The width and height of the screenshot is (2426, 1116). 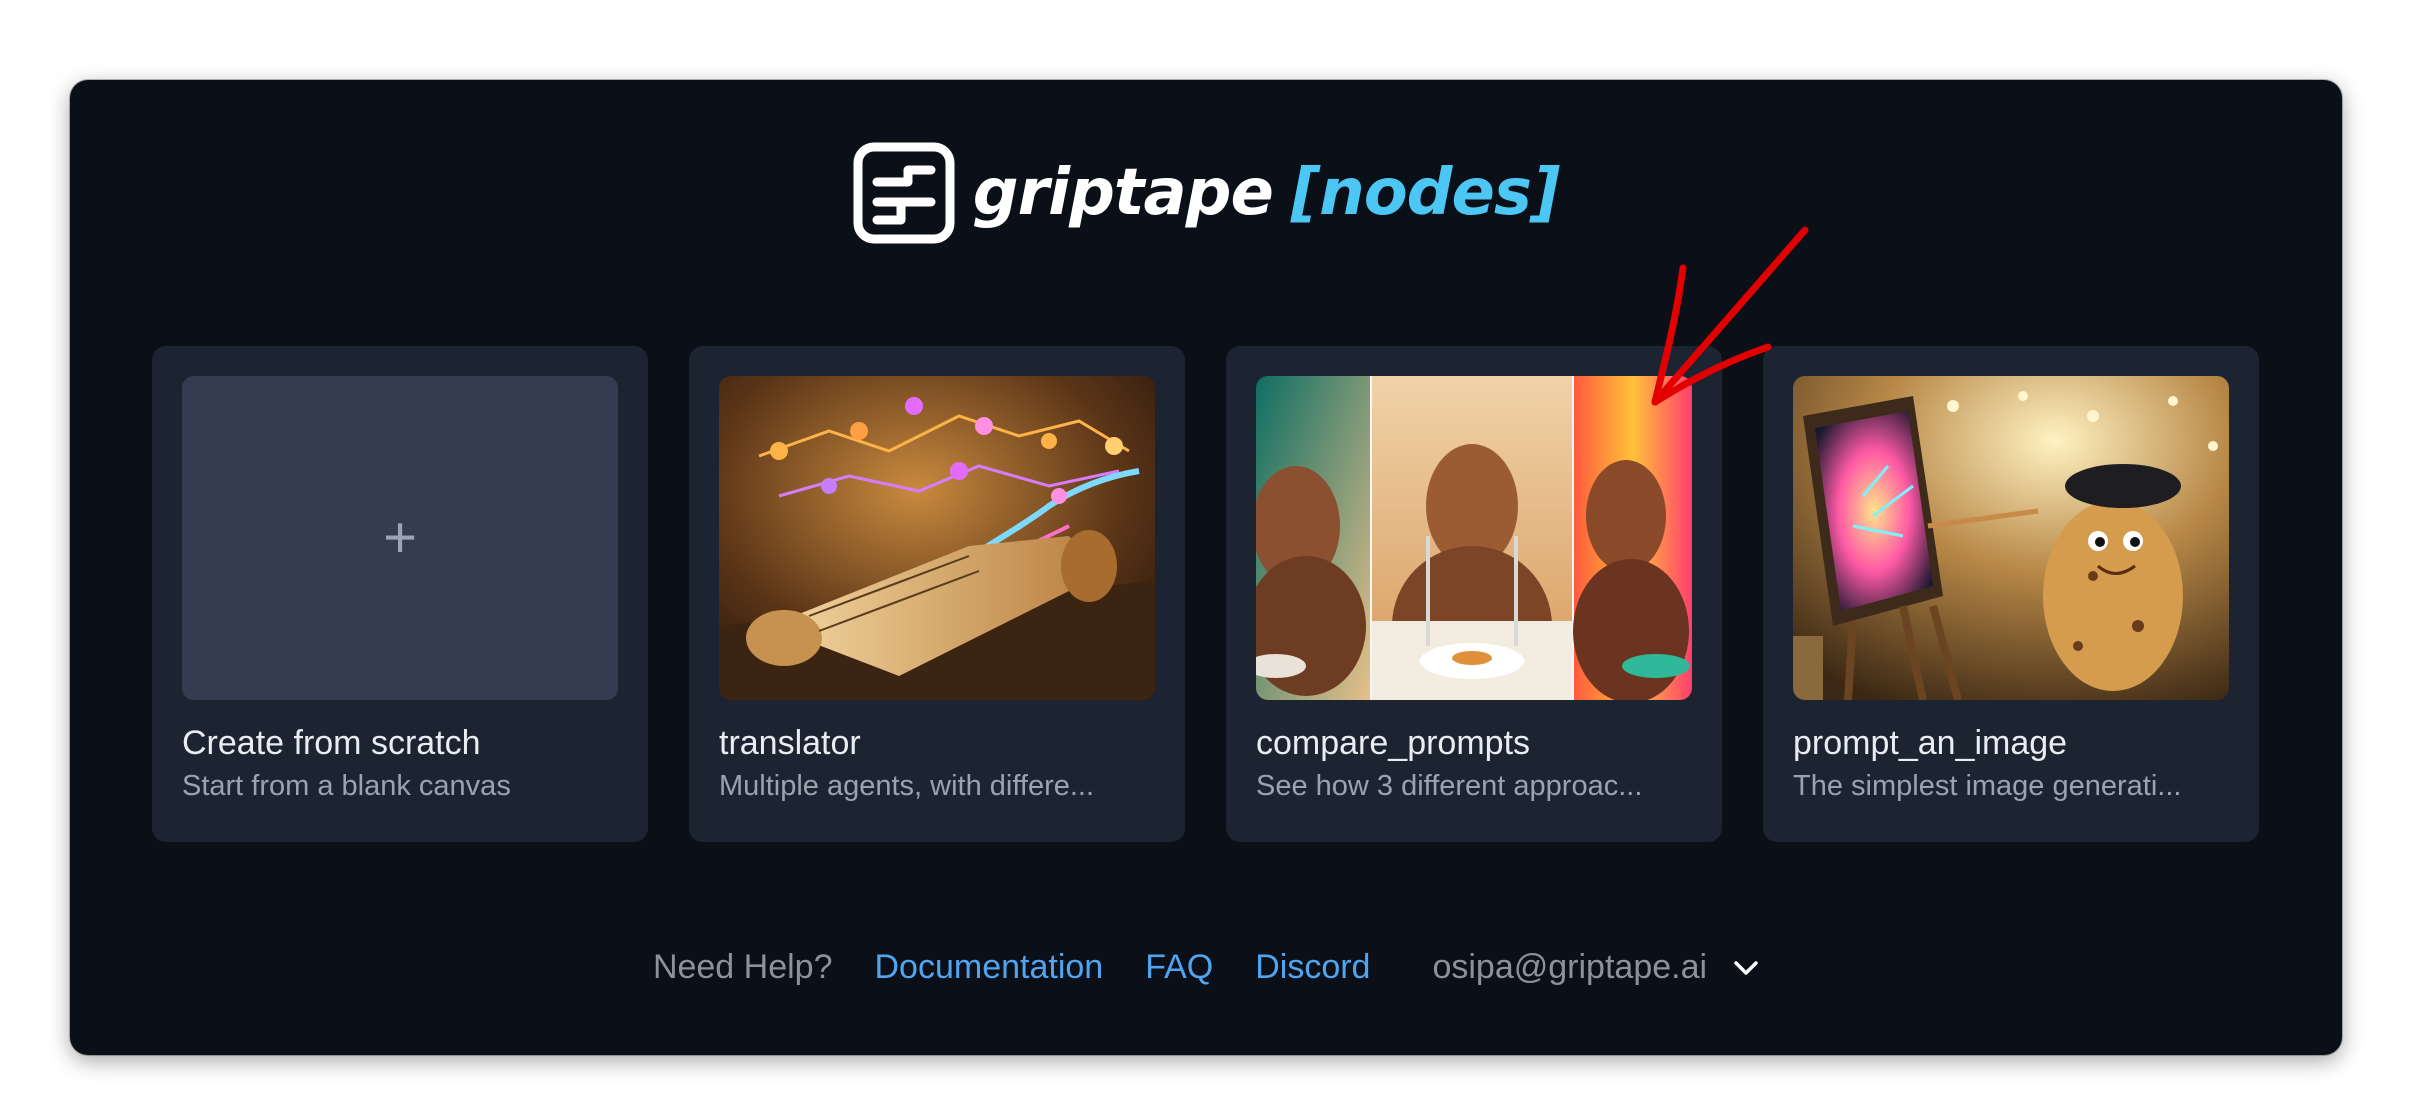 I want to click on brand-name: griptape, so click(x=1123, y=193).